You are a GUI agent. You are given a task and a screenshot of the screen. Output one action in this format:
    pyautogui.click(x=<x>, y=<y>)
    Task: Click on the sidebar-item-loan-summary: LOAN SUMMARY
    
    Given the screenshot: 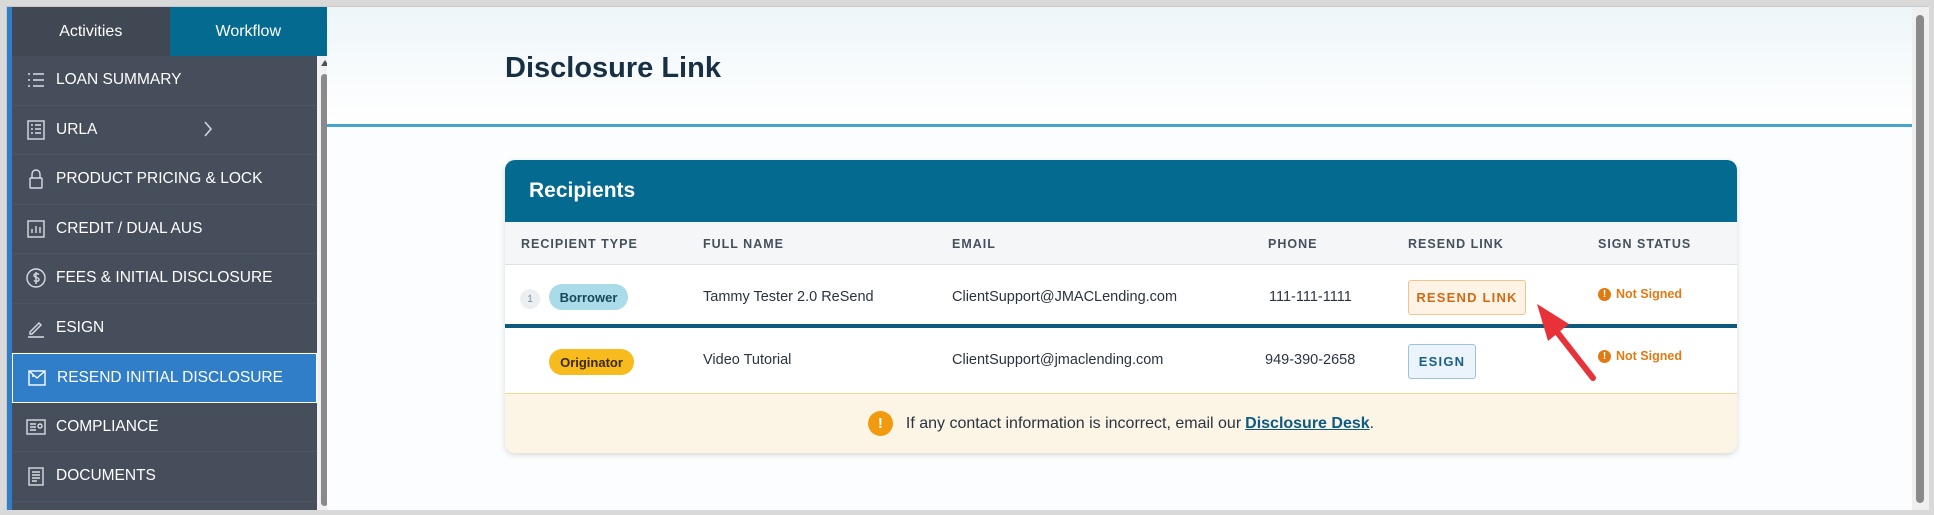 What is the action you would take?
    pyautogui.click(x=164, y=81)
    